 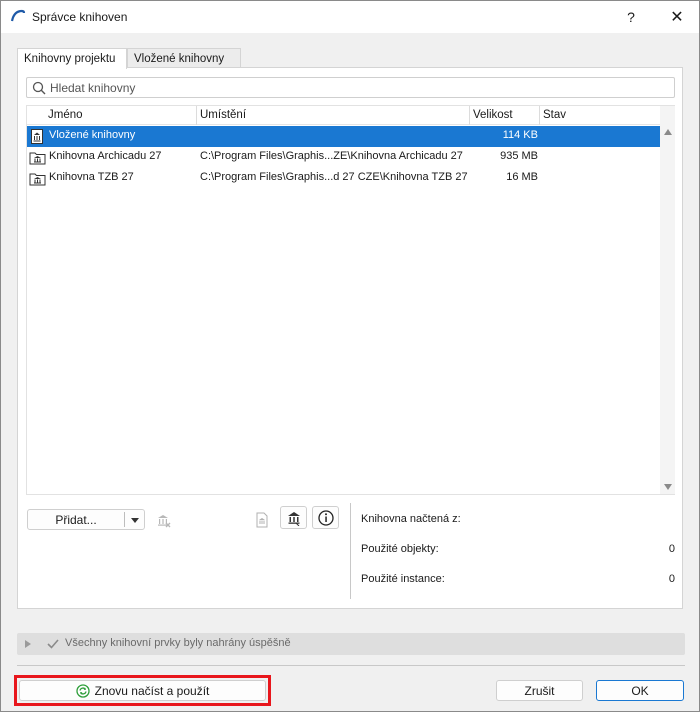 I want to click on search-icon, so click(x=39, y=88).